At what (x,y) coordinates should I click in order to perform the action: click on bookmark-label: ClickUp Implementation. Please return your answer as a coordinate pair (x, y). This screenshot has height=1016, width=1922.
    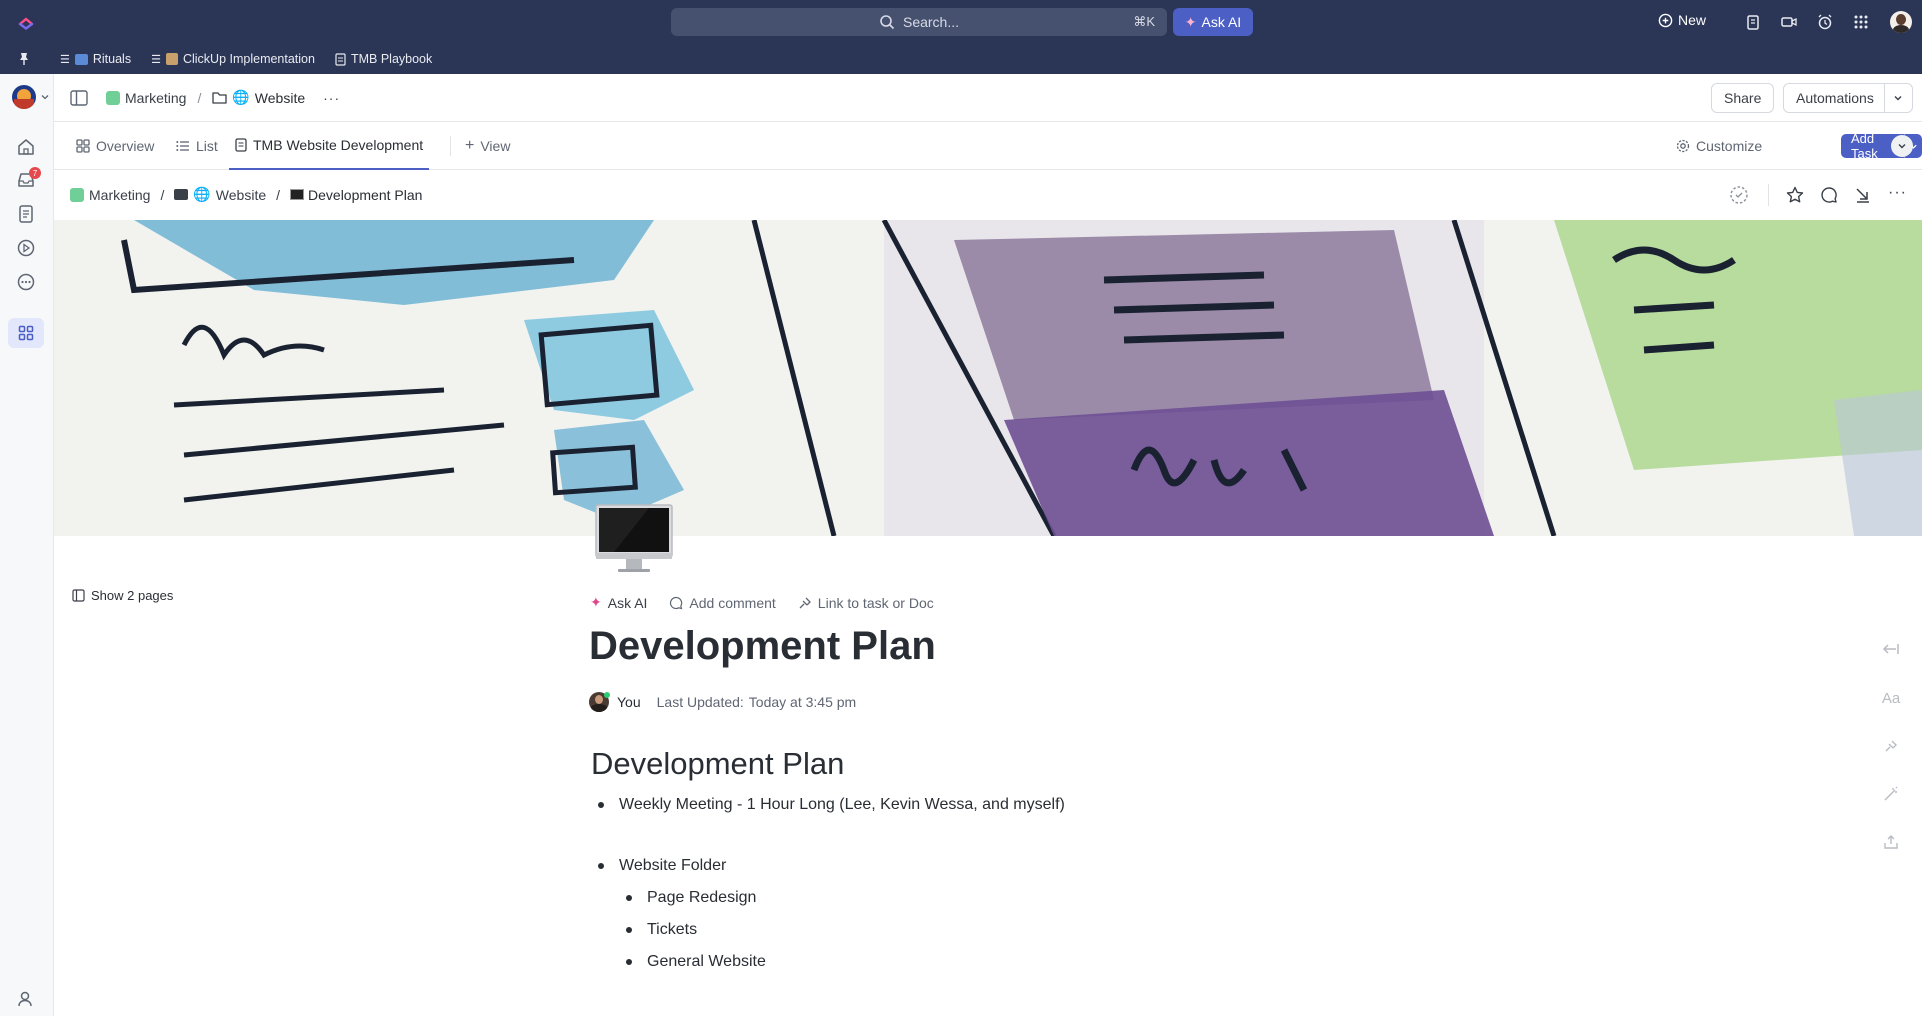
    Looking at the image, I should click on (248, 59).